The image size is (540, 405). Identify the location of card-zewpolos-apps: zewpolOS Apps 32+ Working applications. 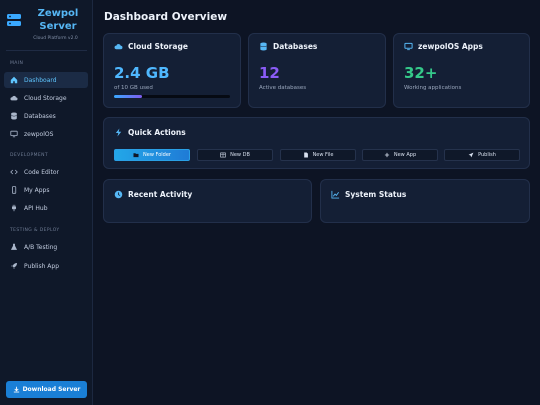
(461, 70).